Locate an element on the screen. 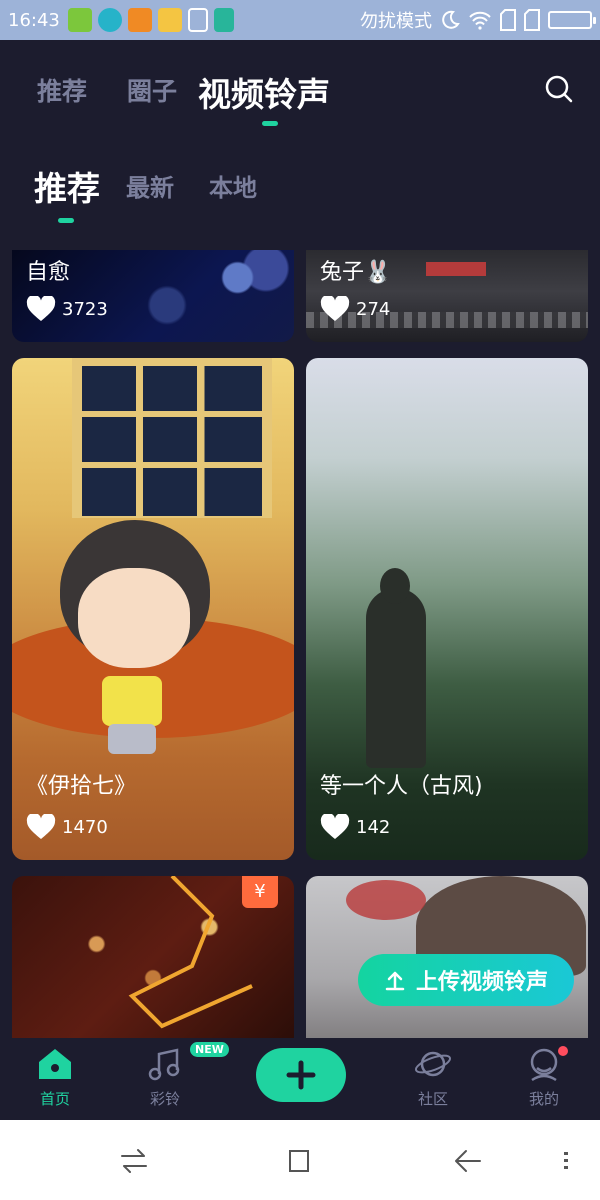 The width and height of the screenshot is (600, 1200). new-badge: NEW is located at coordinates (209, 1049).